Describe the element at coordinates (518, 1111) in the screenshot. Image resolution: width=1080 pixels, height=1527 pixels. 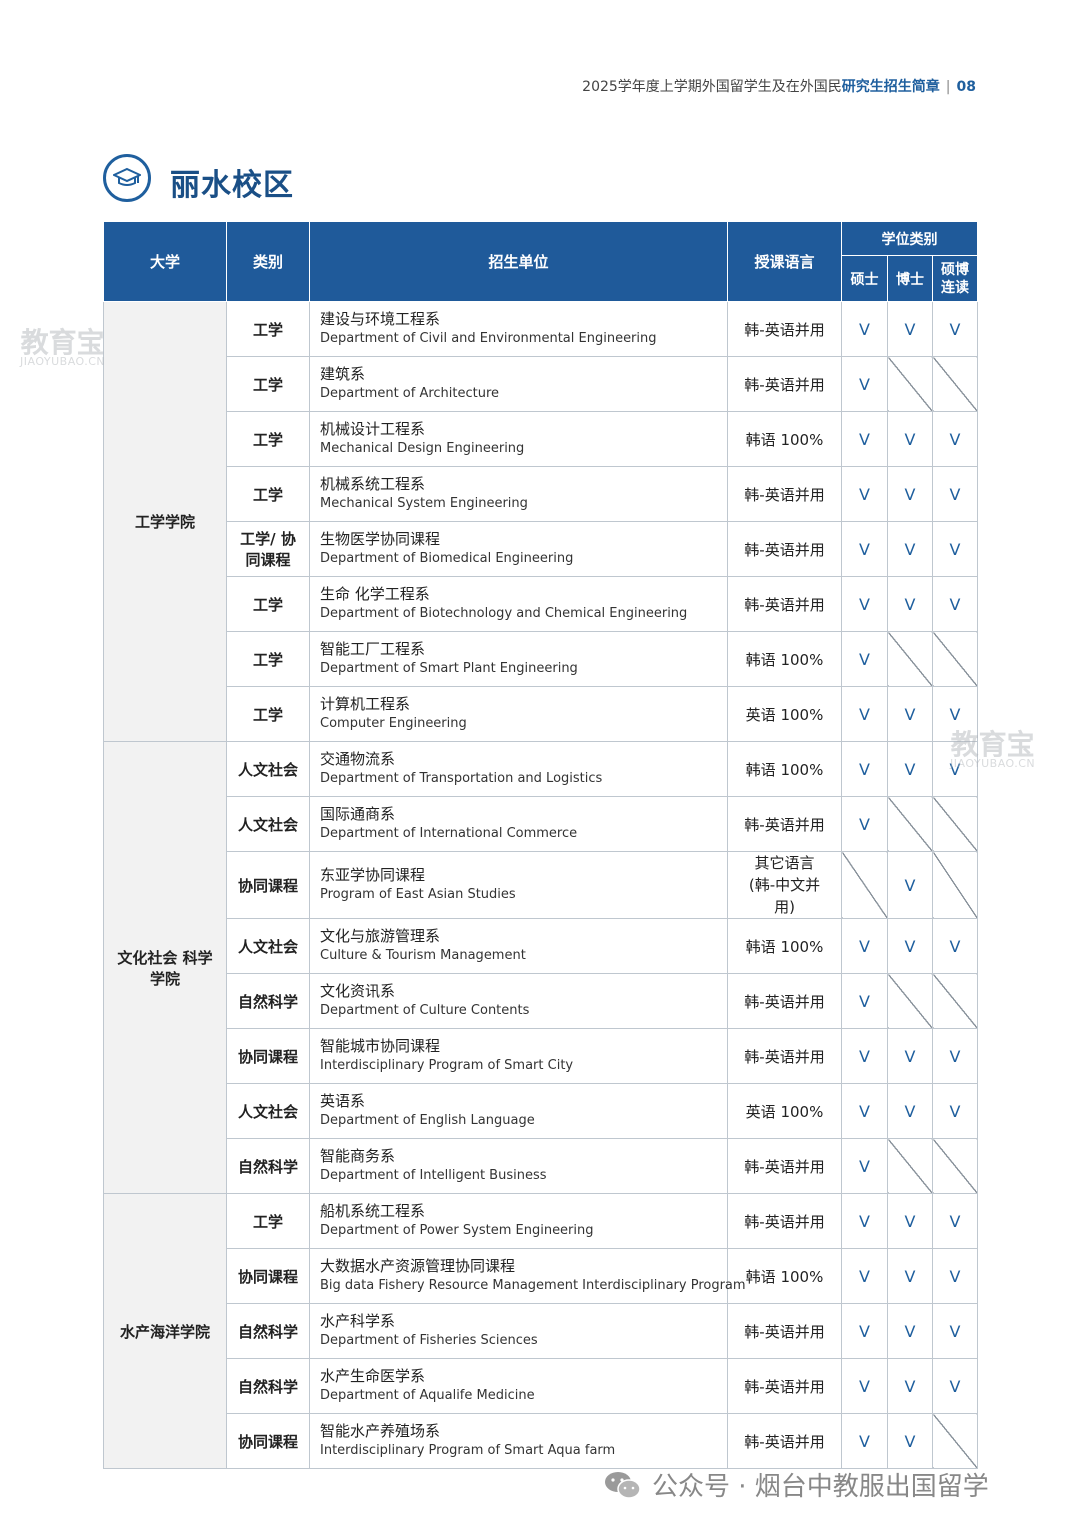
I see `unit-cell: 英语系 Department of English Language` at that location.